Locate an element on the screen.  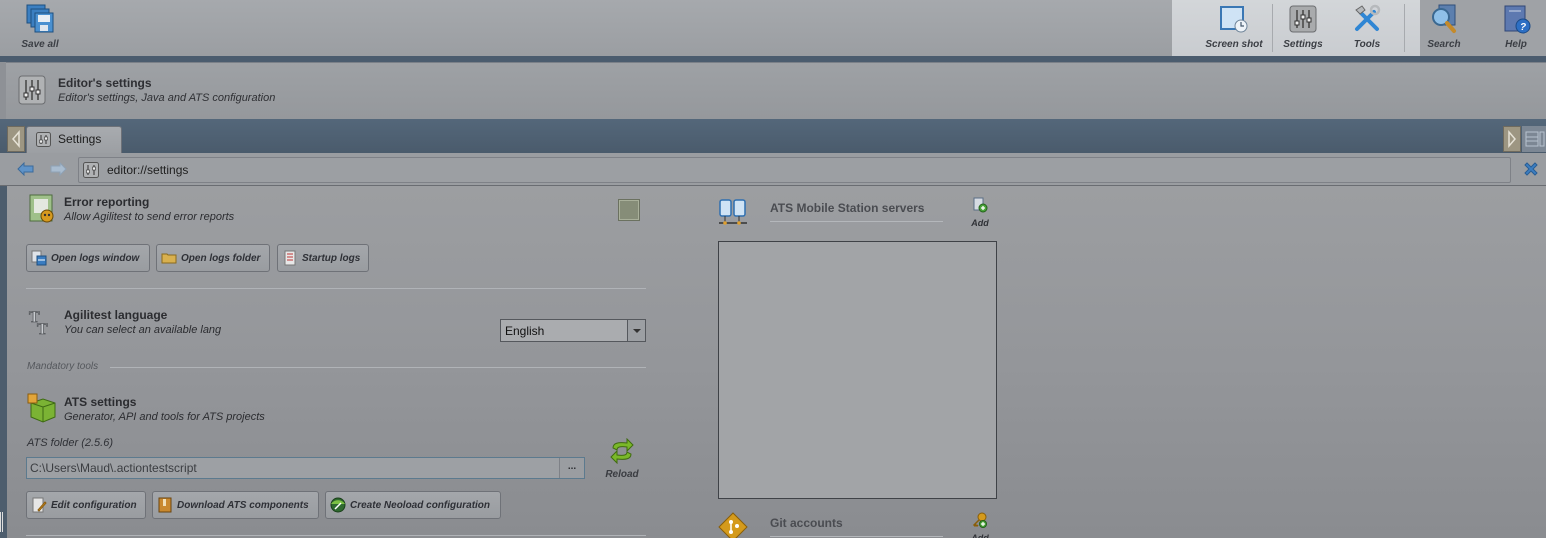
tab-label: Settings is located at coordinates (80, 139).